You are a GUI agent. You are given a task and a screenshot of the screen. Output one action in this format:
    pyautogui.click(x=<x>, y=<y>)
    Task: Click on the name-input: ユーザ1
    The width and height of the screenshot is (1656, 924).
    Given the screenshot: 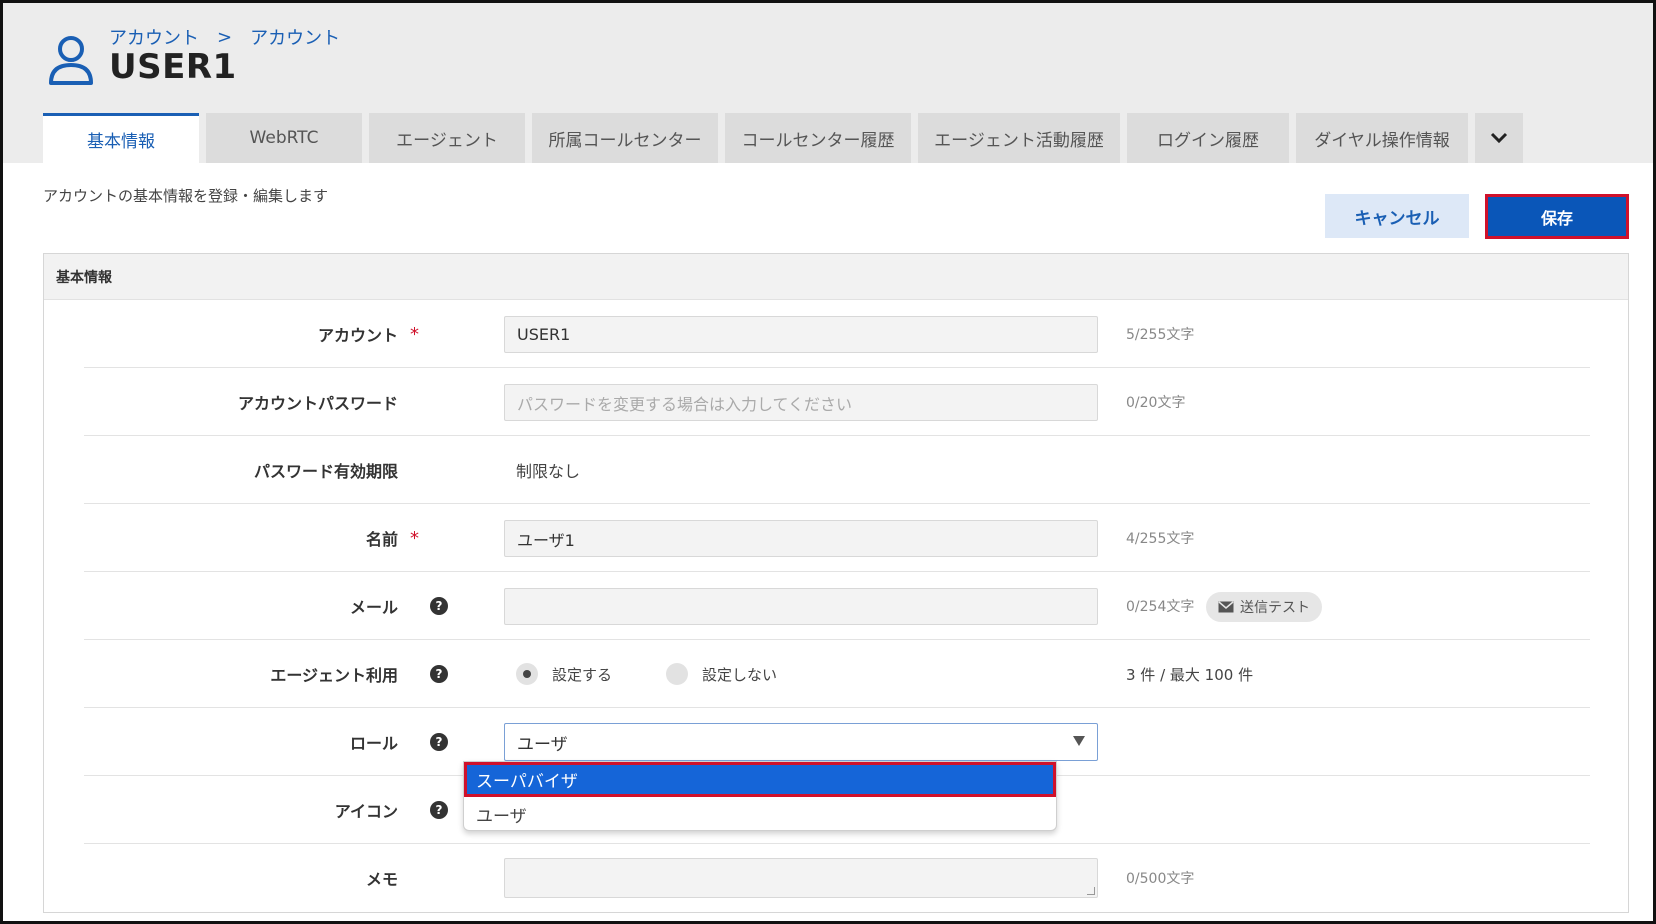 What is the action you would take?
    pyautogui.click(x=801, y=538)
    